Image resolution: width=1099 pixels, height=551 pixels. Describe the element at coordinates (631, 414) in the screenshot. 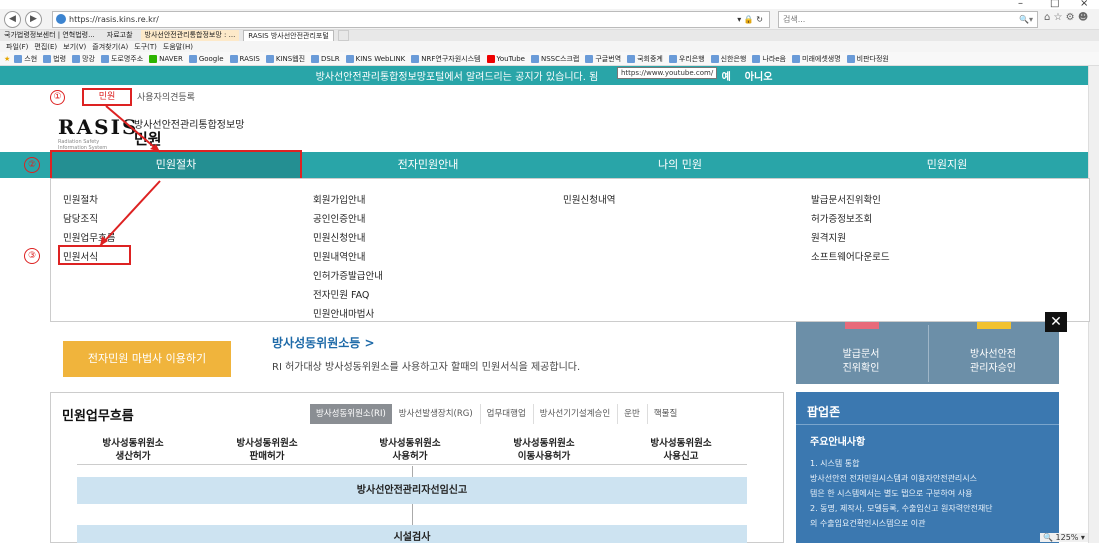

I see `tab-transport: 운반` at that location.